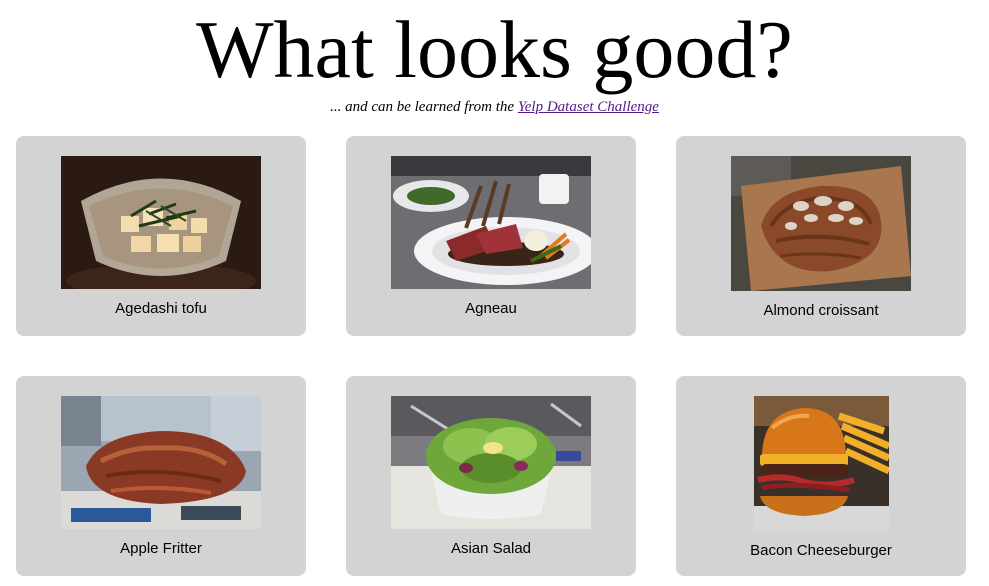 The height and width of the screenshot is (586, 989). I want to click on subtitle-text: ... and can be learned from the, so click(424, 107).